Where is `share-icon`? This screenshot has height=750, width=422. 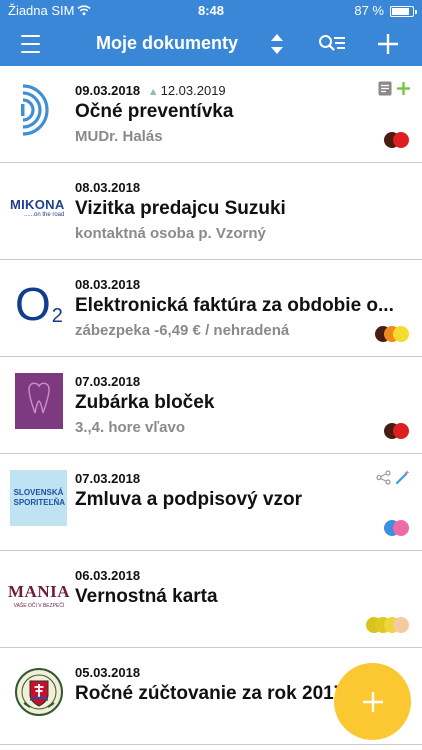
share-icon is located at coordinates (383, 477).